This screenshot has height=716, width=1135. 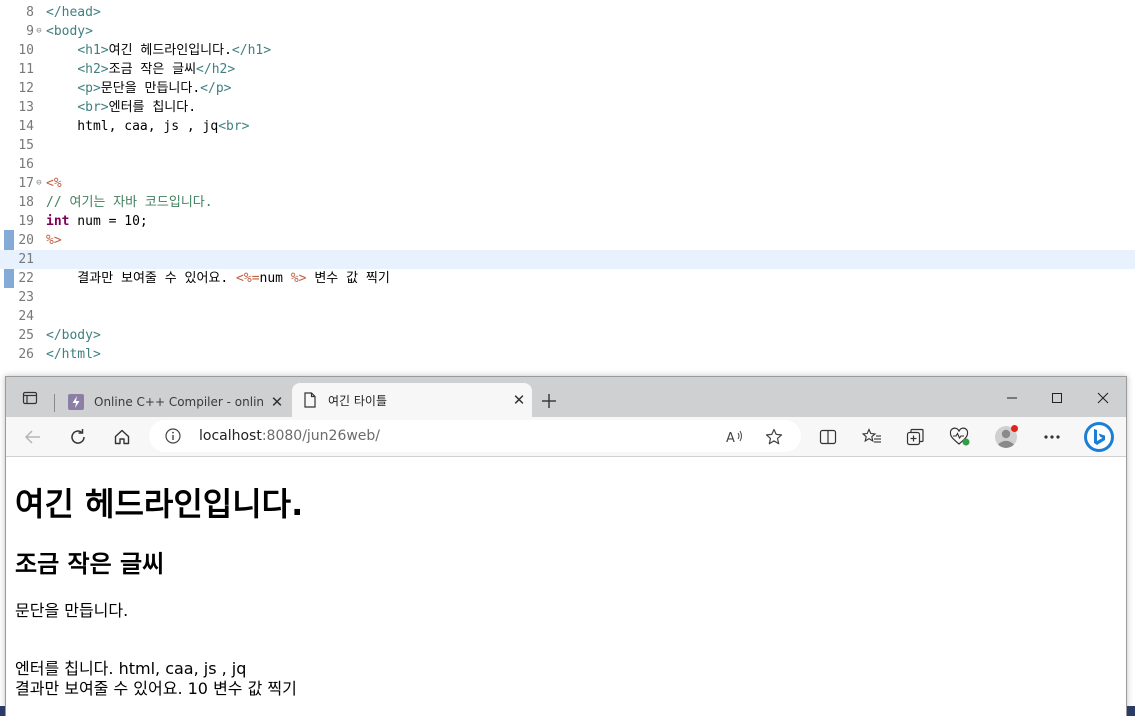 What do you see at coordinates (97, 221) in the screenshot?
I see `code-text: int num = 10;` at bounding box center [97, 221].